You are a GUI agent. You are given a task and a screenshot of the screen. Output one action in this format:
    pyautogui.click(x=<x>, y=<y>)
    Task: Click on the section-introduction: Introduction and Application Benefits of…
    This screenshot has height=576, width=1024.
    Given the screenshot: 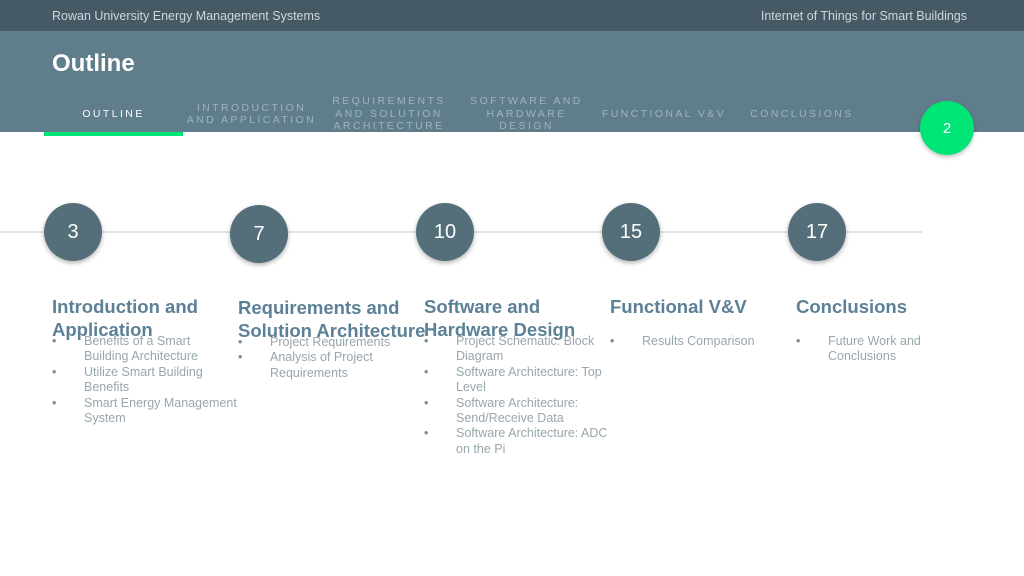 What is the action you would take?
    pyautogui.click(x=144, y=360)
    